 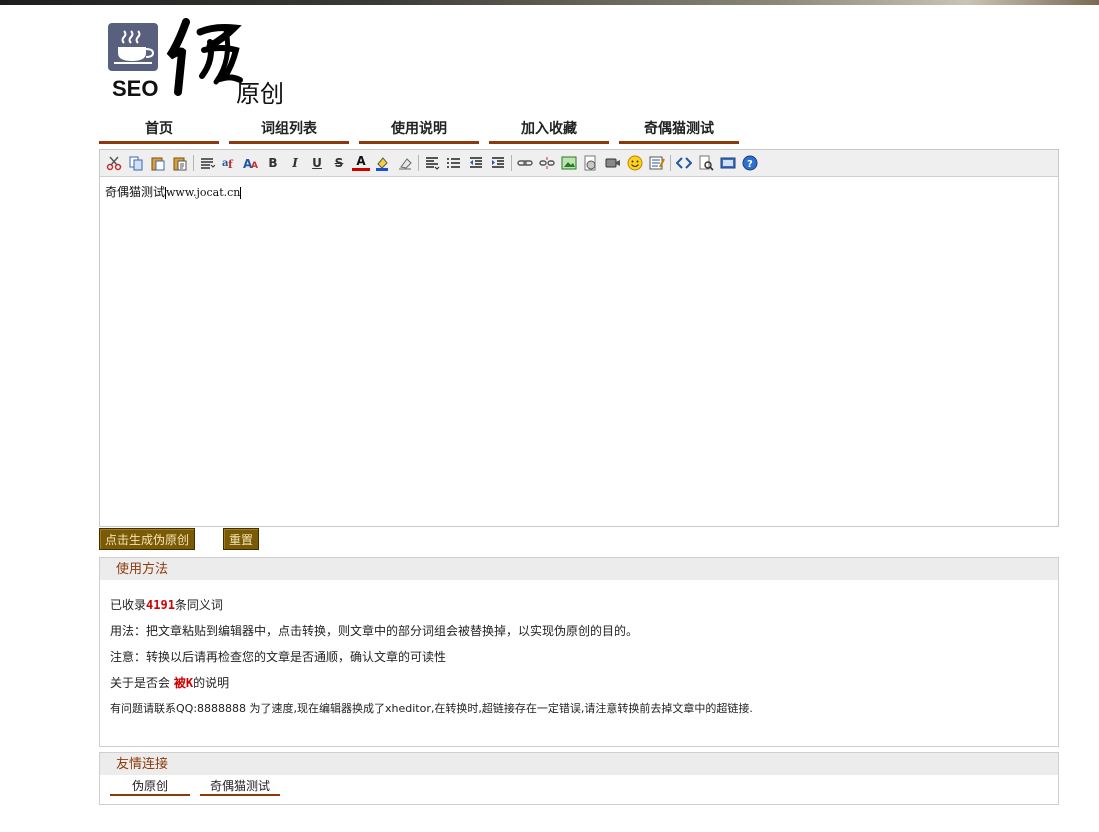 What do you see at coordinates (135, 192) in the screenshot?
I see `editor-text: 奇偶猫测试` at bounding box center [135, 192].